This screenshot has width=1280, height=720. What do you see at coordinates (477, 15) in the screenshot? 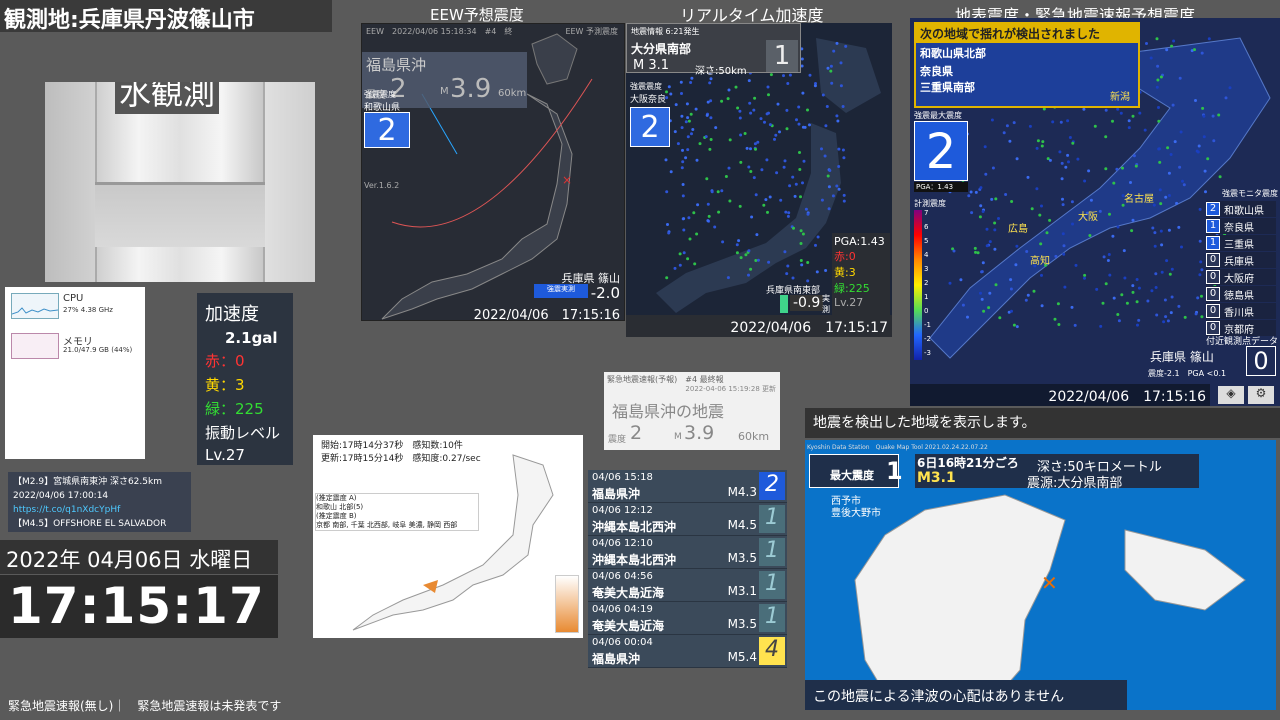
I see `eew-panel-title: EEW予想震度` at bounding box center [477, 15].